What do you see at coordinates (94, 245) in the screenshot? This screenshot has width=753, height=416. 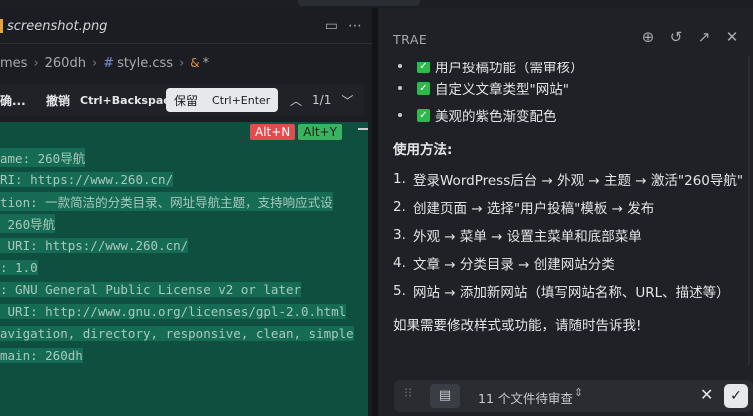 I see `code-line: URI: https://www.260.cn/` at bounding box center [94, 245].